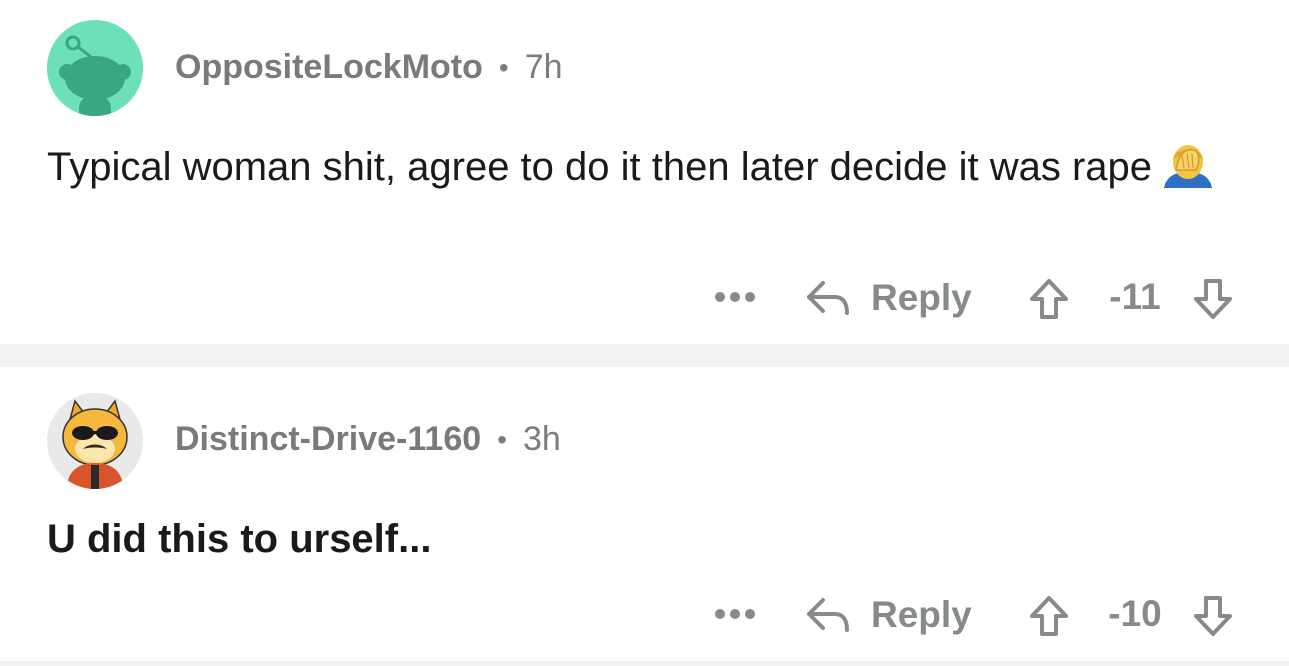  Describe the element at coordinates (329, 67) in the screenshot. I see `username: OppositeLockMoto` at that location.